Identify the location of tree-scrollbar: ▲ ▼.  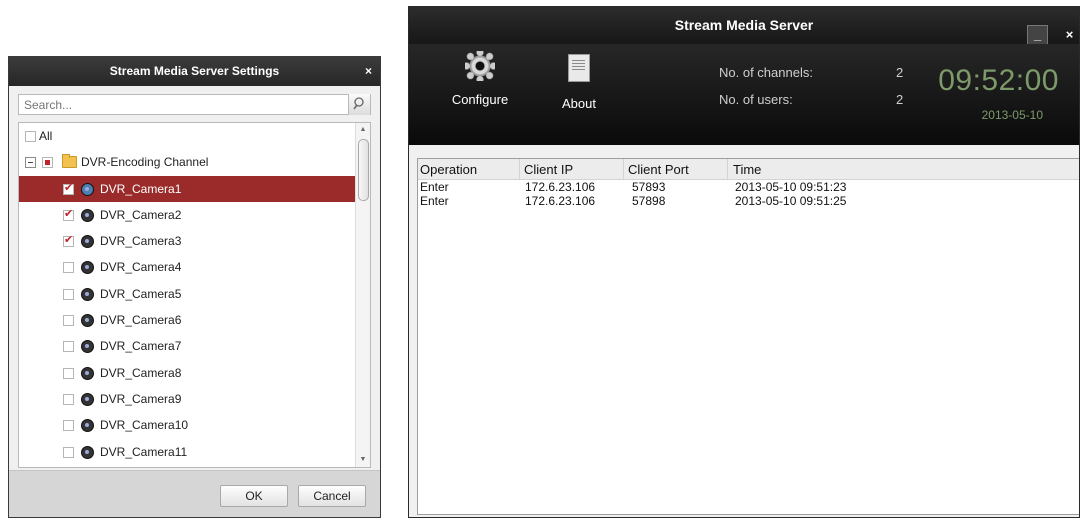
(362, 295).